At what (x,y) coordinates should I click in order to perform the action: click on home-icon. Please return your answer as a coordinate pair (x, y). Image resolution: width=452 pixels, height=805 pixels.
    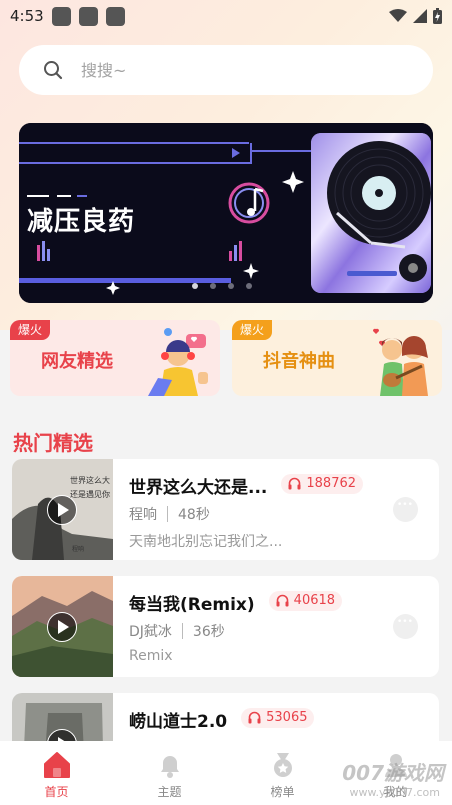
    Looking at the image, I should click on (56, 765).